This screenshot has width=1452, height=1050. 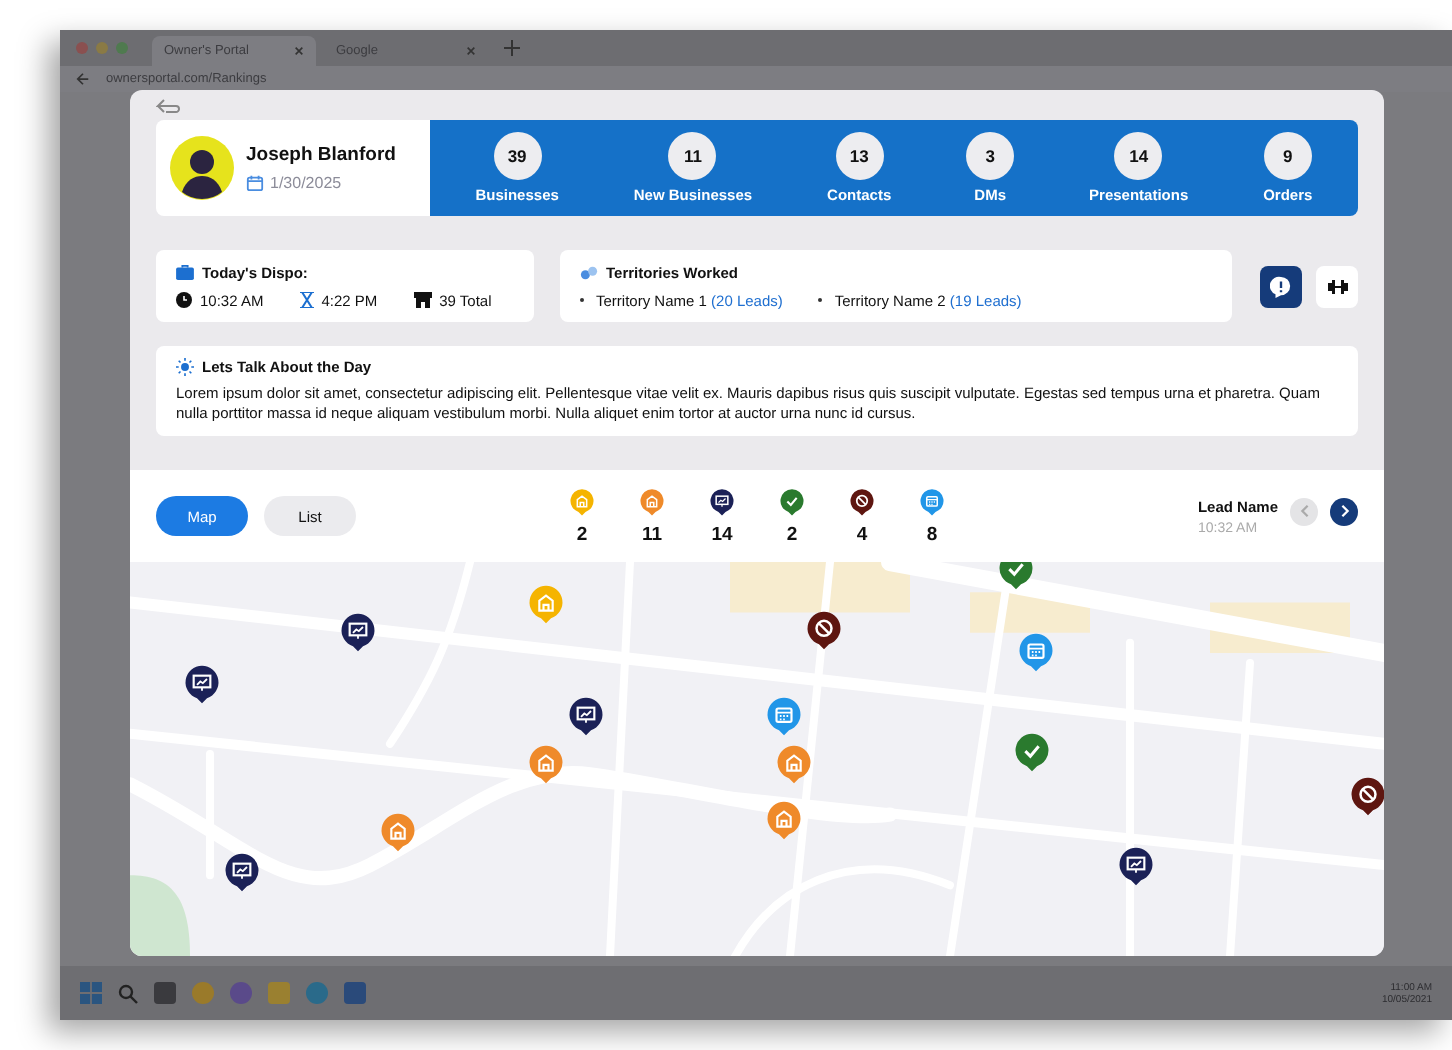 I want to click on profile-date: 1/30/2025, so click(x=306, y=183).